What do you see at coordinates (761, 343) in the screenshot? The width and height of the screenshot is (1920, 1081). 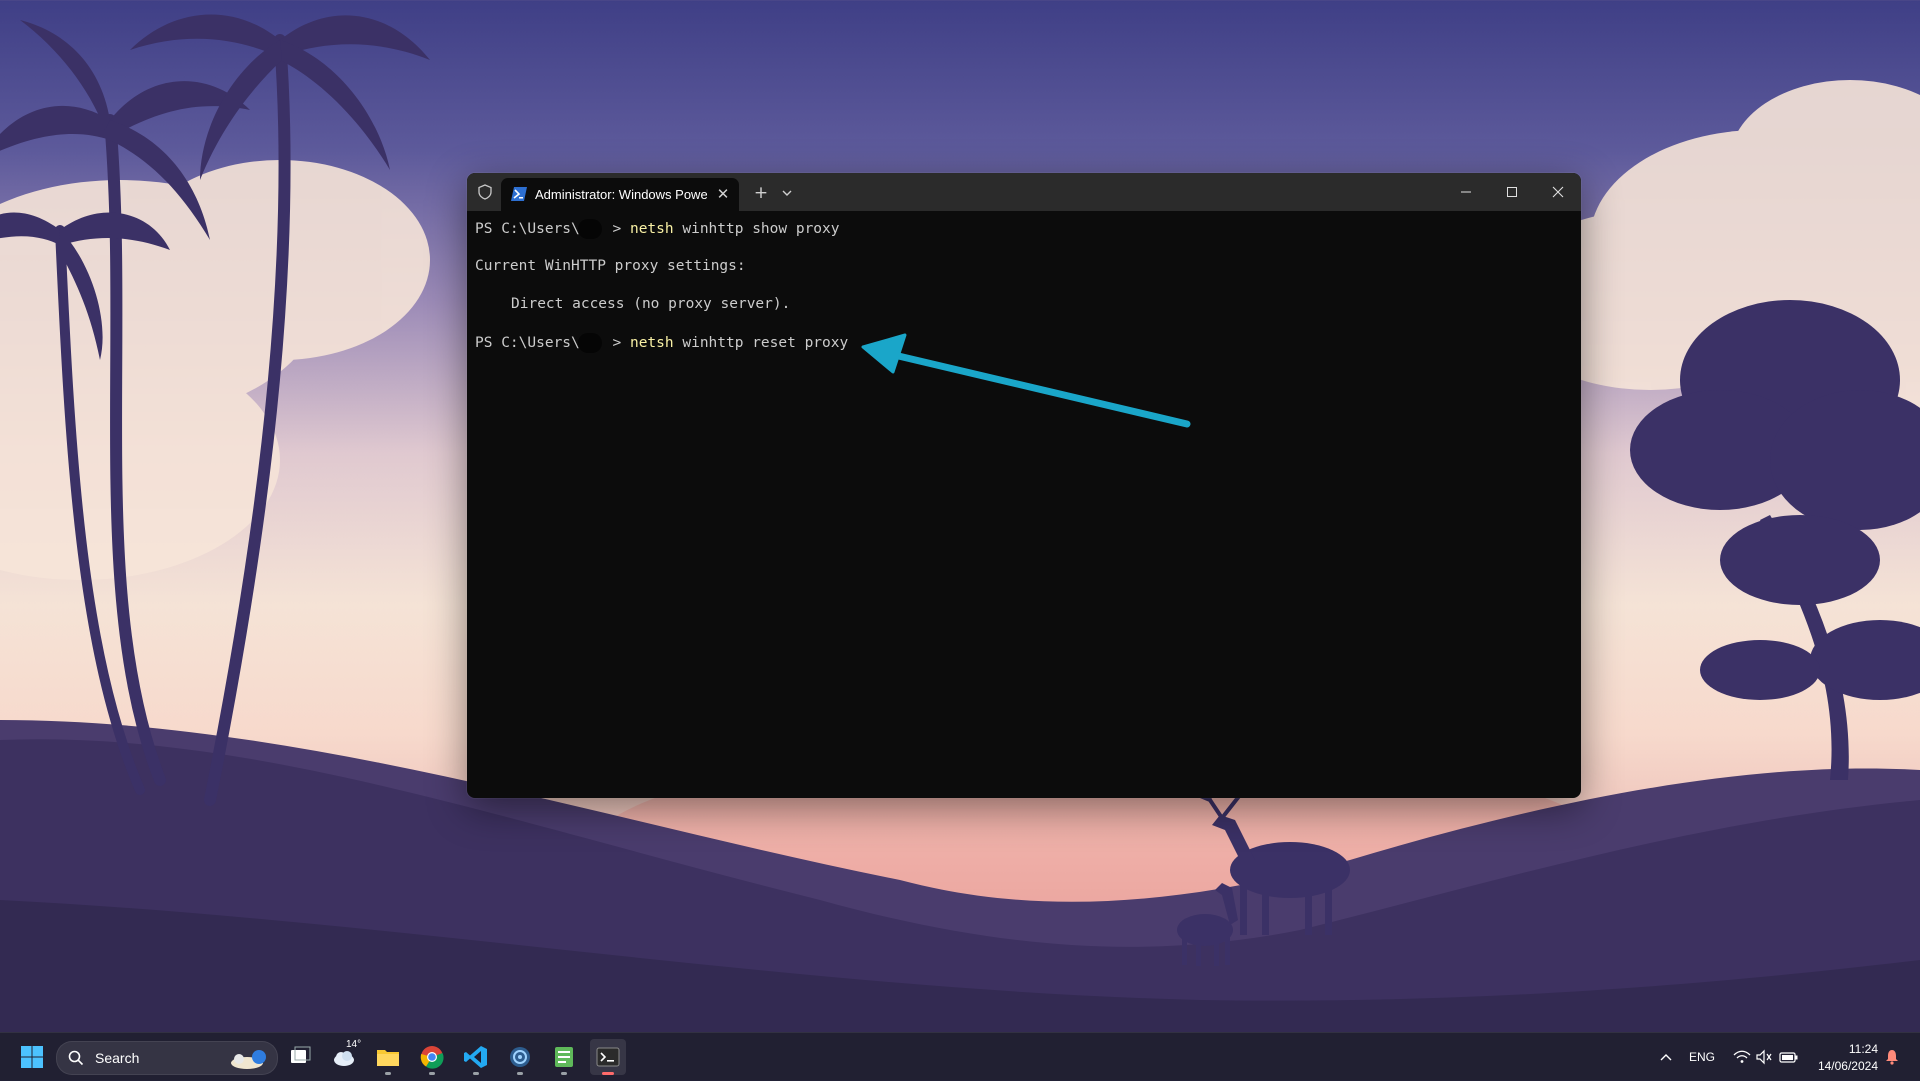 I see `command-args: winhttp reset proxy` at bounding box center [761, 343].